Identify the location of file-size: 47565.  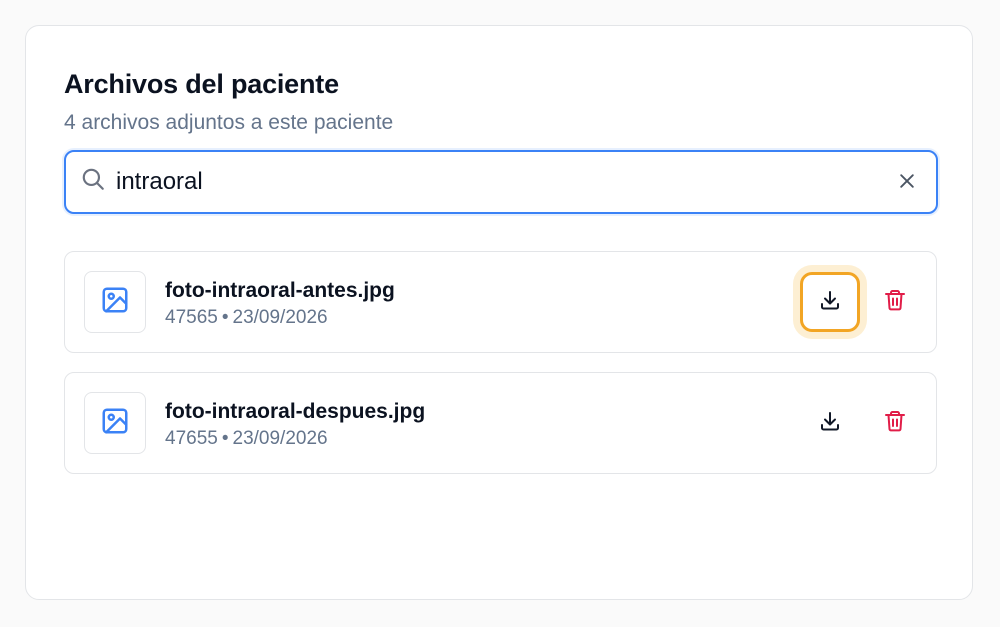
(191, 317).